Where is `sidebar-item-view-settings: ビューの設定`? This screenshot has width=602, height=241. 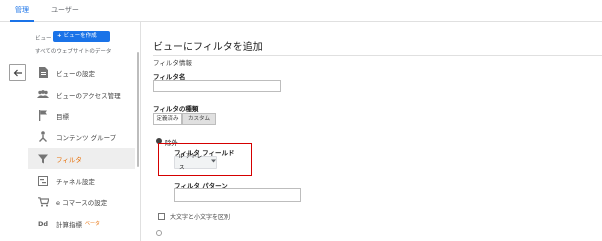
sidebar-item-view-settings: ビューの設定 is located at coordinates (81, 72).